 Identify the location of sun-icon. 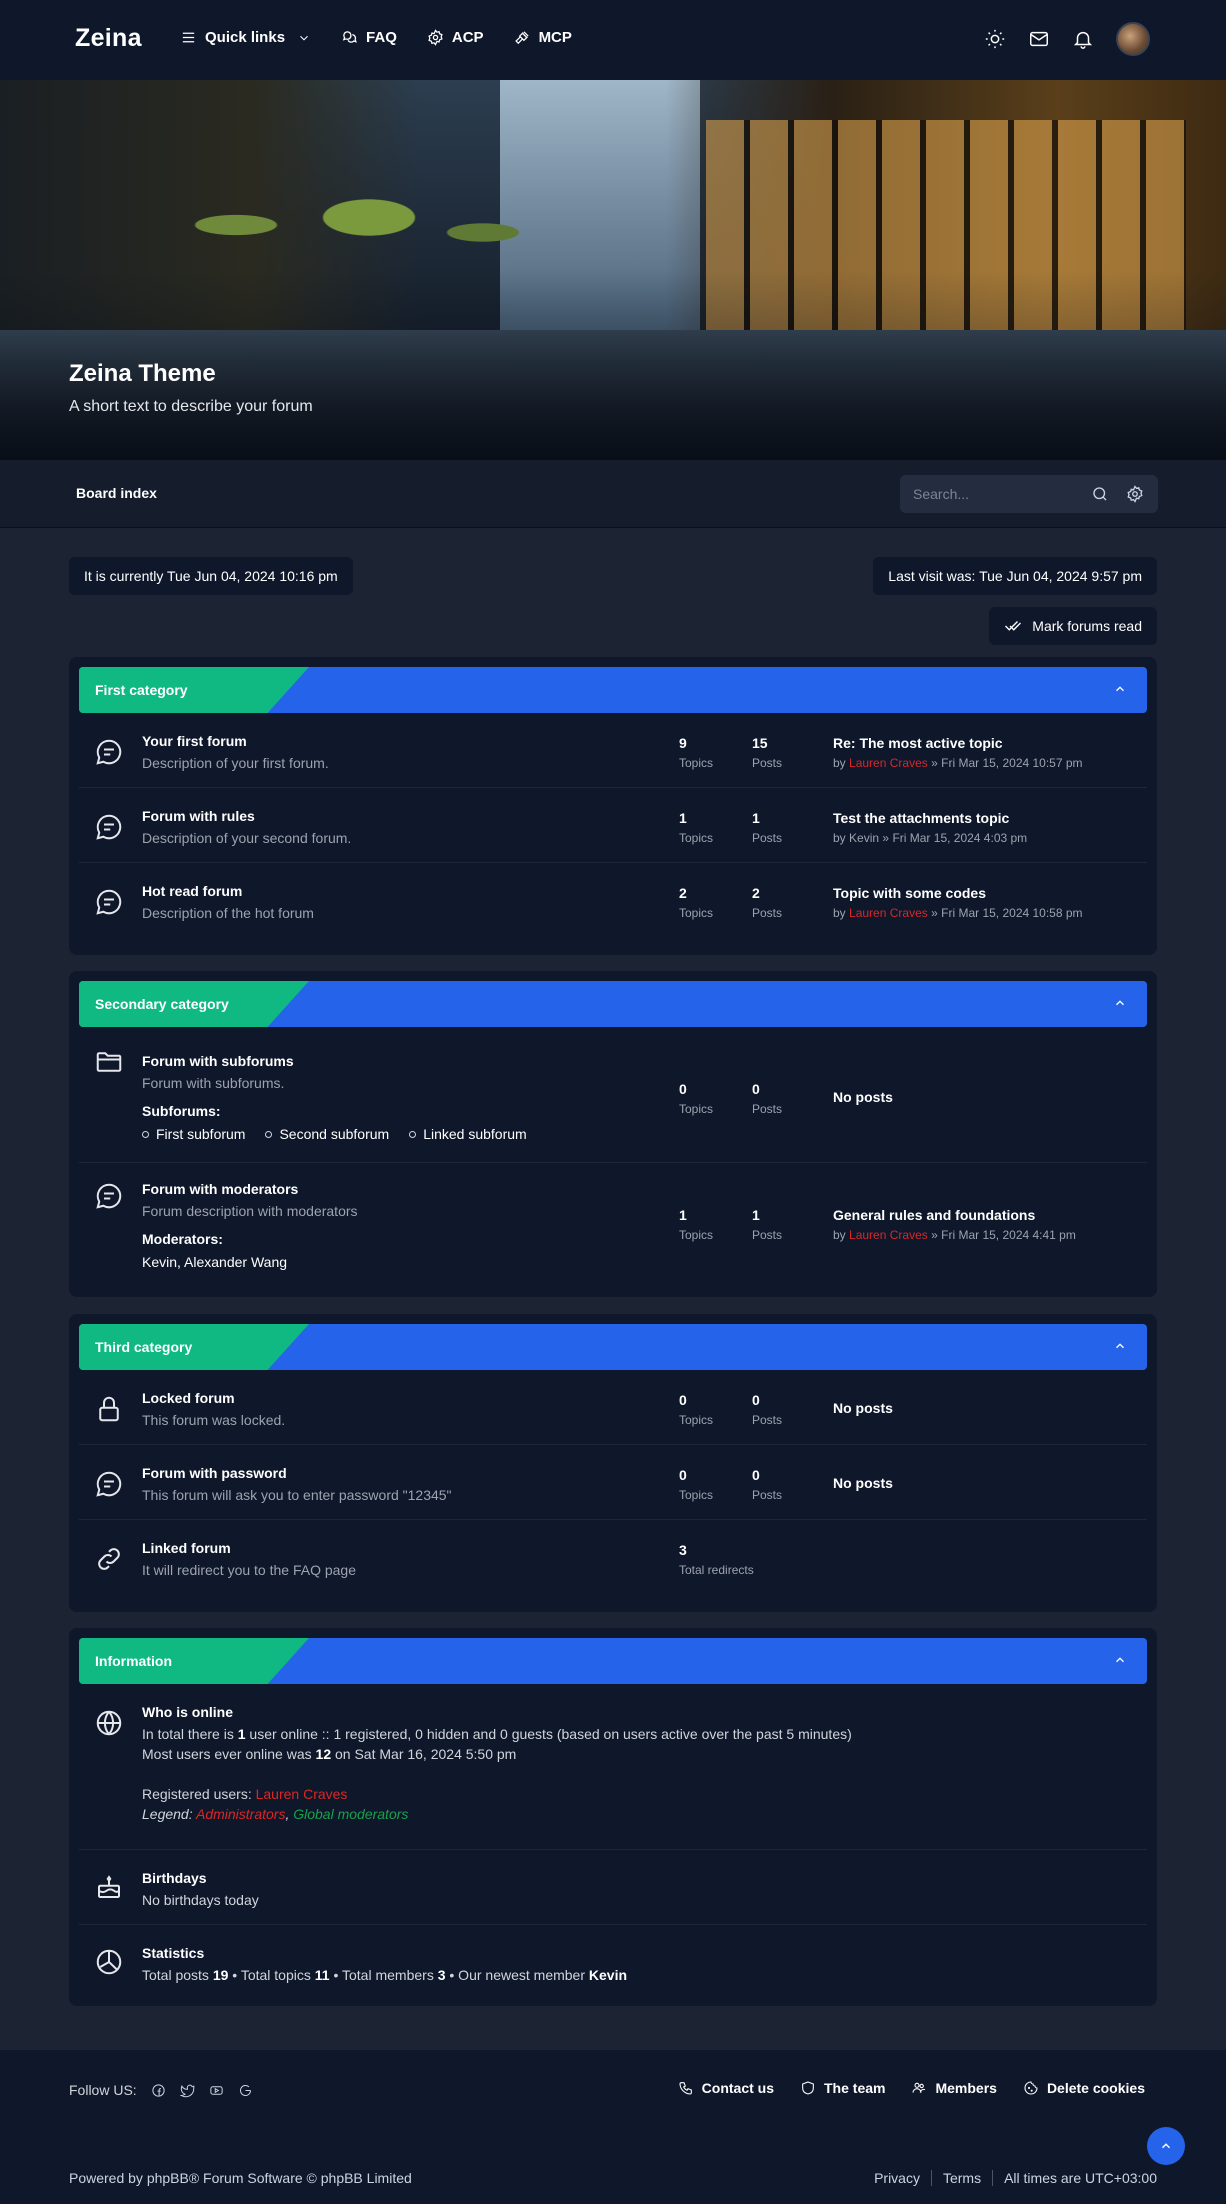
(995, 39).